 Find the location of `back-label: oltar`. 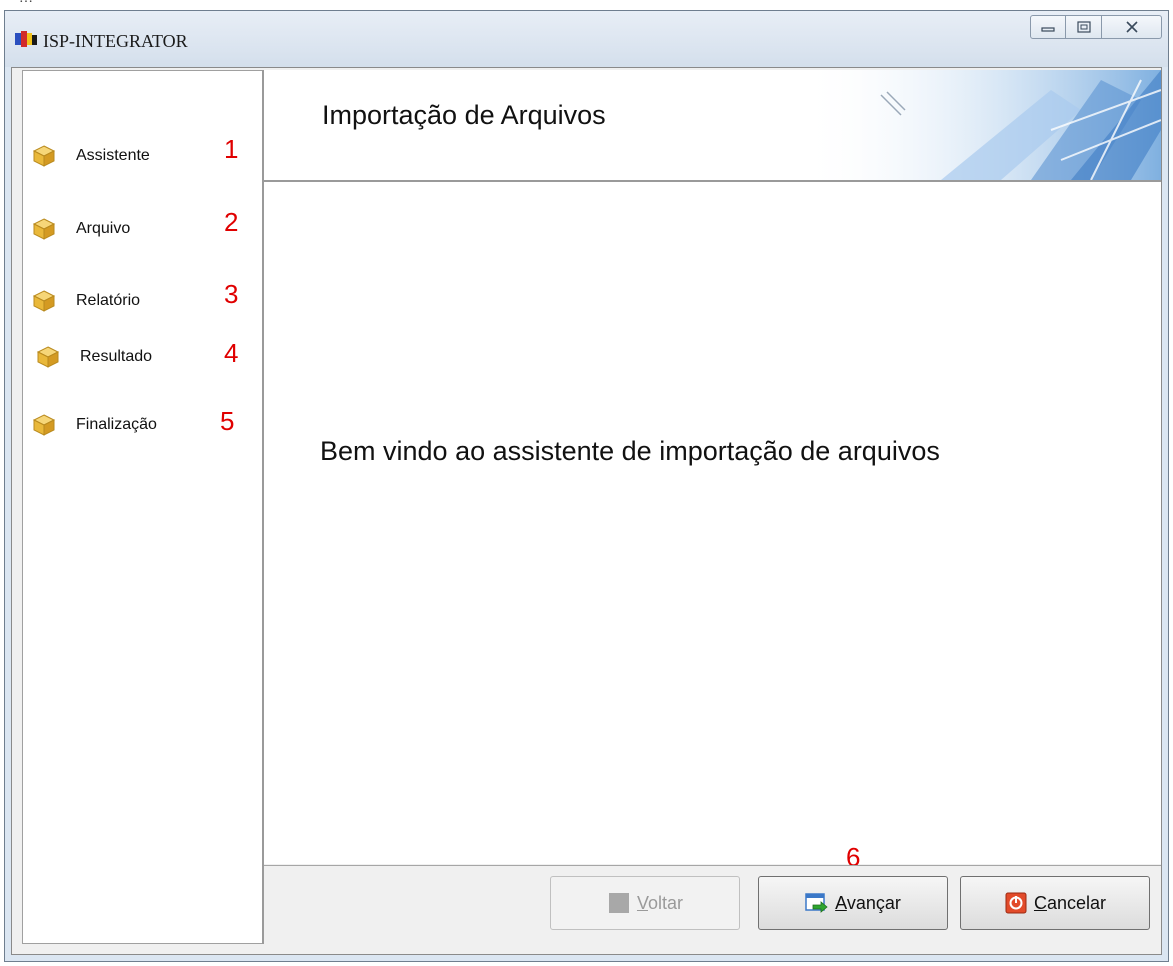

back-label: oltar is located at coordinates (666, 902).